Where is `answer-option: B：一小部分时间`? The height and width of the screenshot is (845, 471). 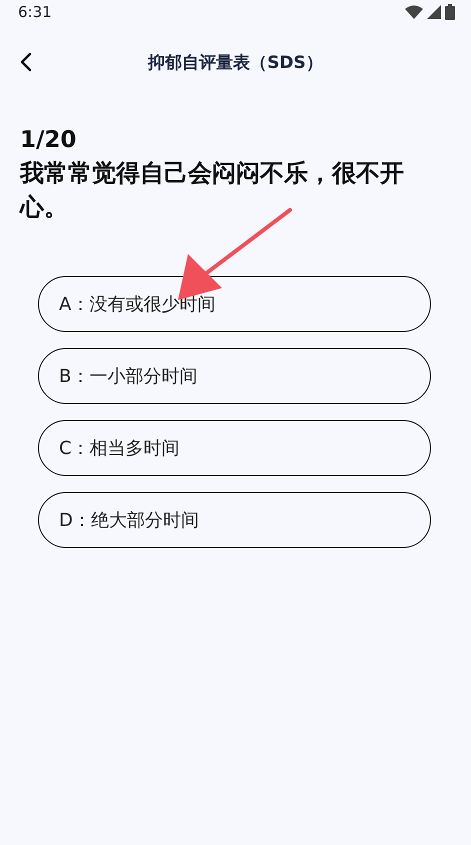 answer-option: B：一小部分时间 is located at coordinates (234, 376).